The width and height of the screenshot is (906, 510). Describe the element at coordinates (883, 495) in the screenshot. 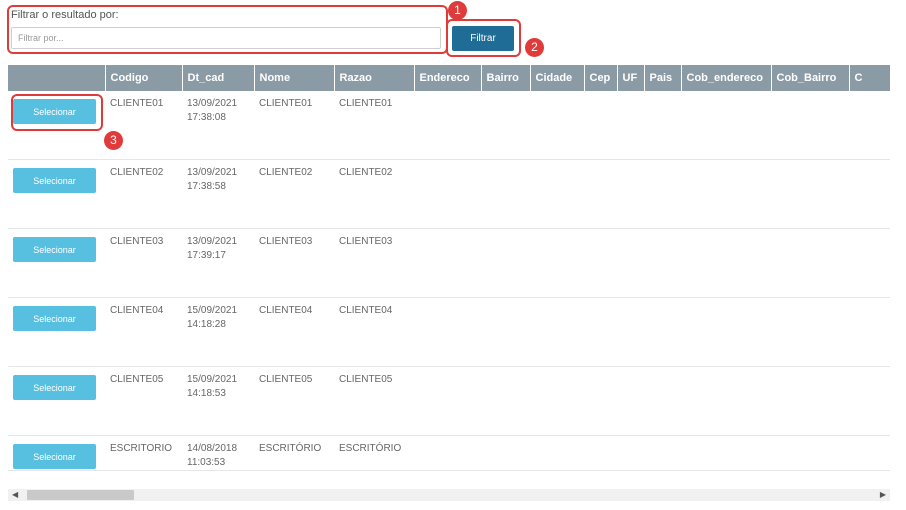

I see `arrow-right-icon: ▶` at that location.